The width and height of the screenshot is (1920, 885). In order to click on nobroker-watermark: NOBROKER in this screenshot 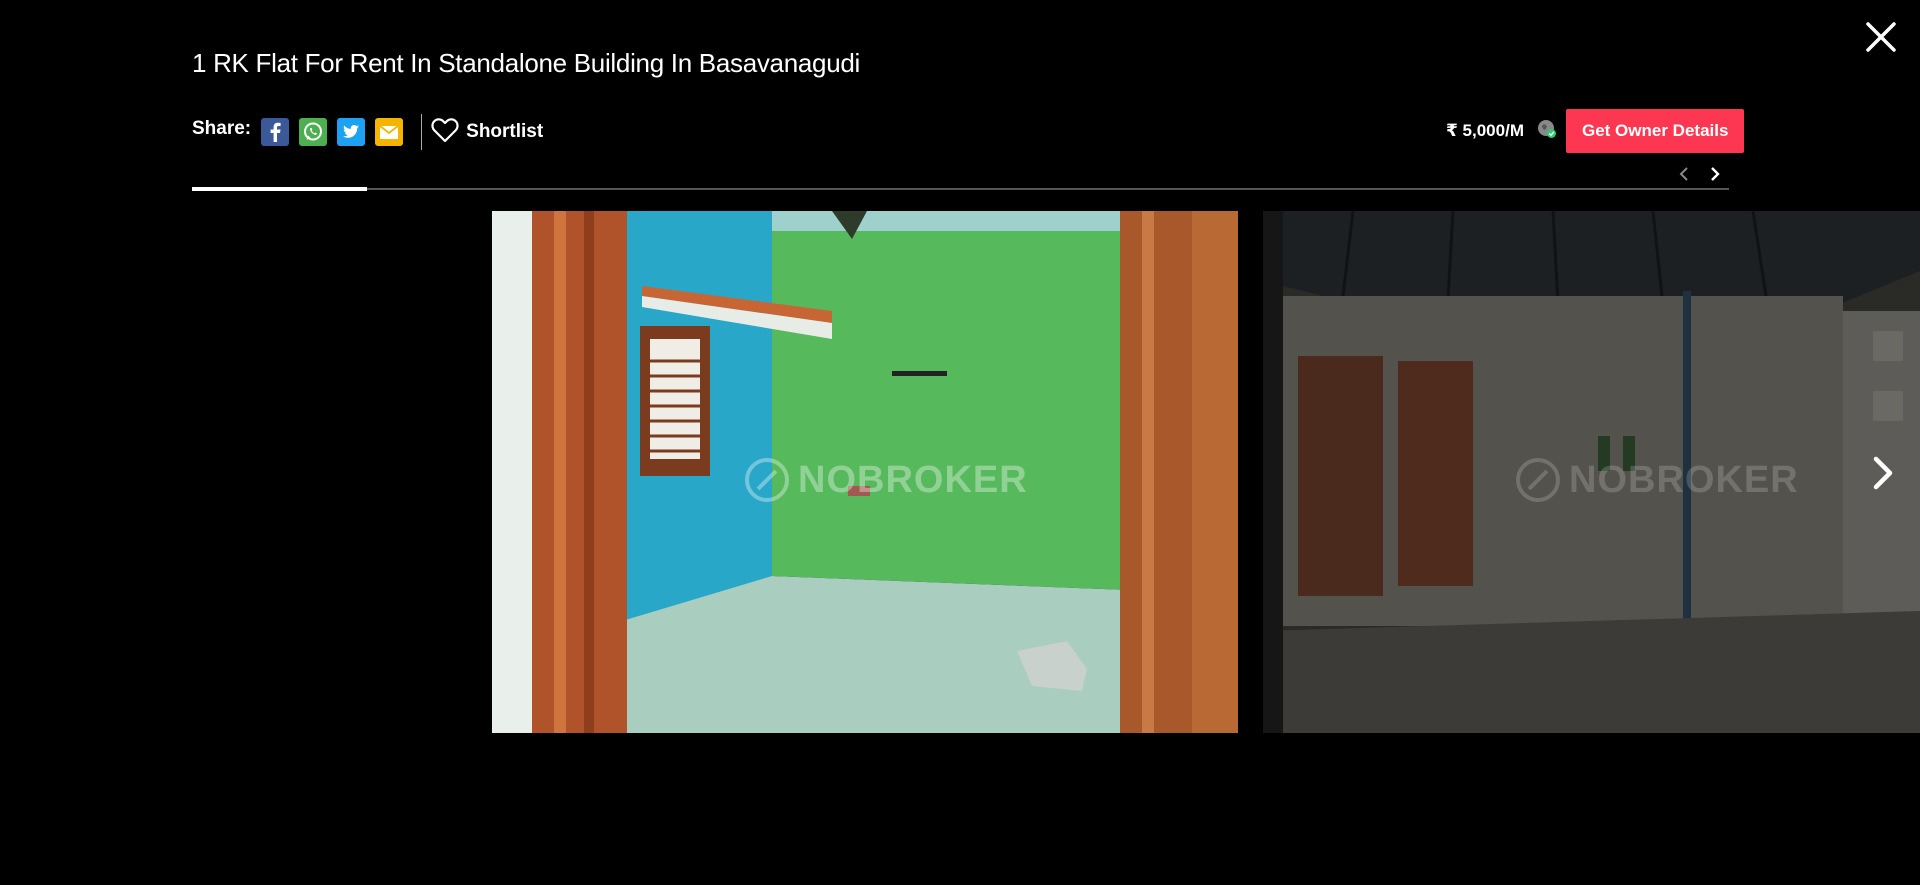, I will do `click(886, 480)`.